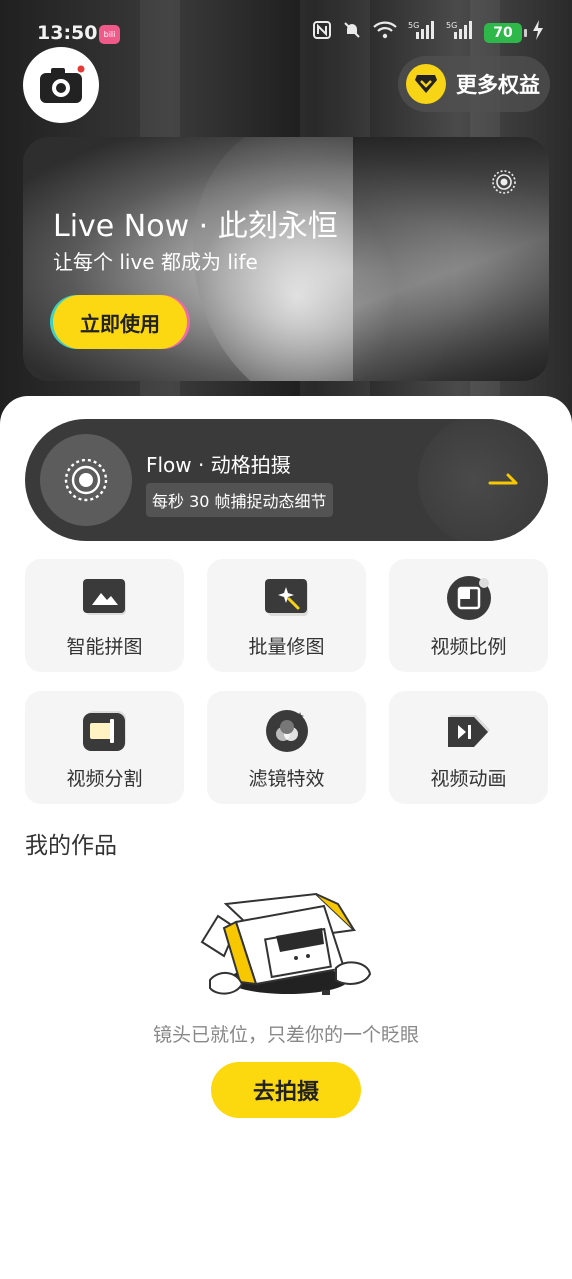  I want to click on arrow-right-icon, so click(503, 479).